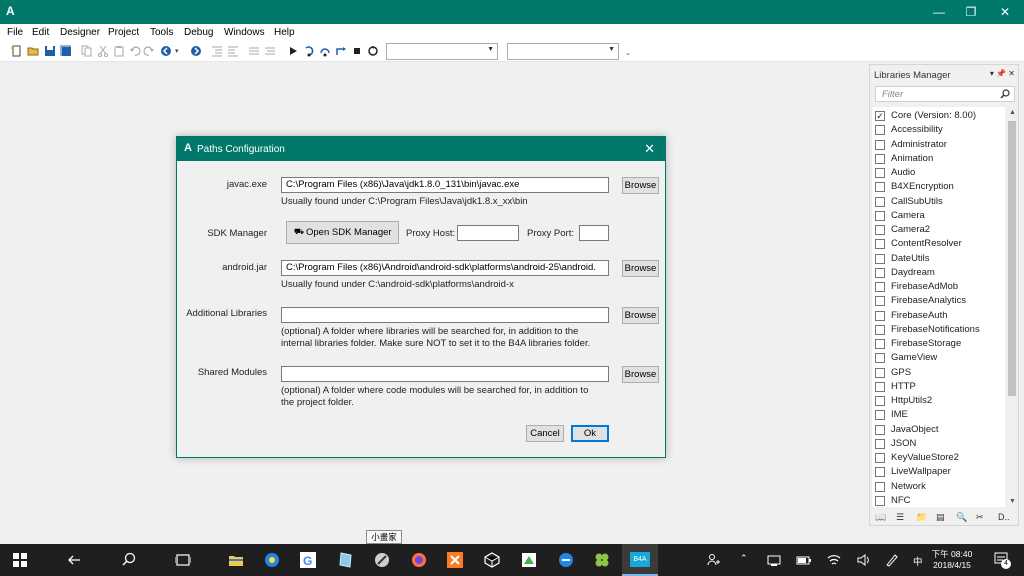  I want to click on windows-start-icon, so click(20, 560).